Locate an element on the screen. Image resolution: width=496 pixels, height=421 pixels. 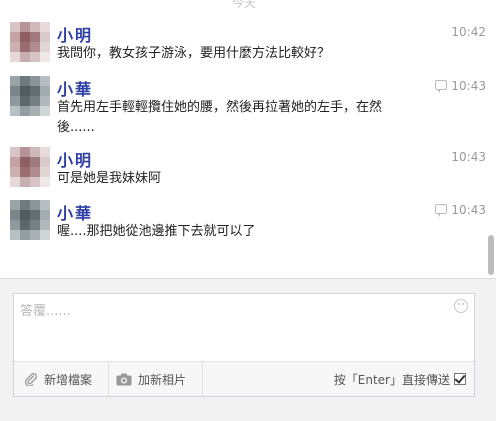
composer-toolbar: 新增檔案 加新相片 按「Enter」直接傳送 is located at coordinates (244, 378).